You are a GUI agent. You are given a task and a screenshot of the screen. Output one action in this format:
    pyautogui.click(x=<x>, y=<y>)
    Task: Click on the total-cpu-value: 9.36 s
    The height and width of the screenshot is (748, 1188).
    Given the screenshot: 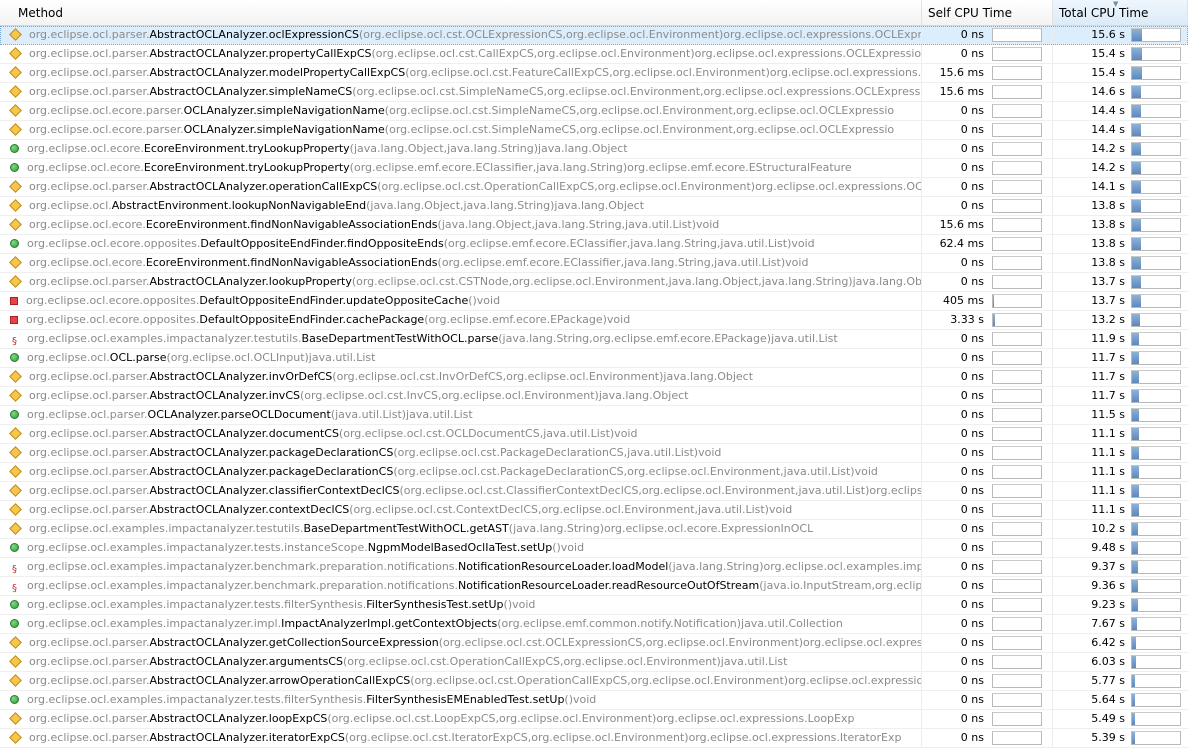 What is the action you would take?
    pyautogui.click(x=1108, y=585)
    